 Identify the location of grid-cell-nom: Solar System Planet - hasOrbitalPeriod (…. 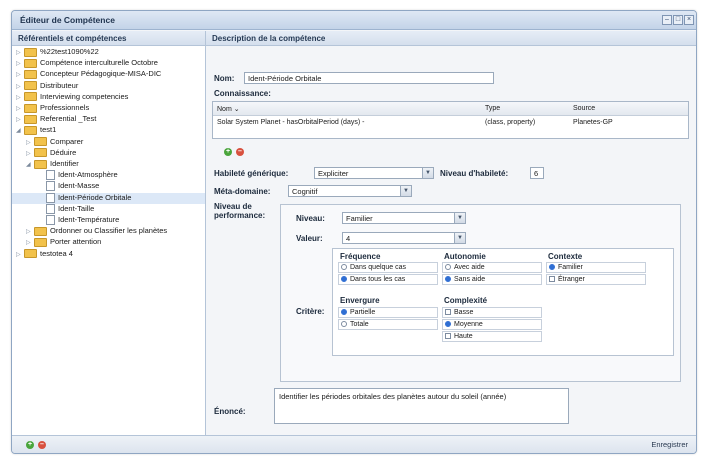
(291, 122).